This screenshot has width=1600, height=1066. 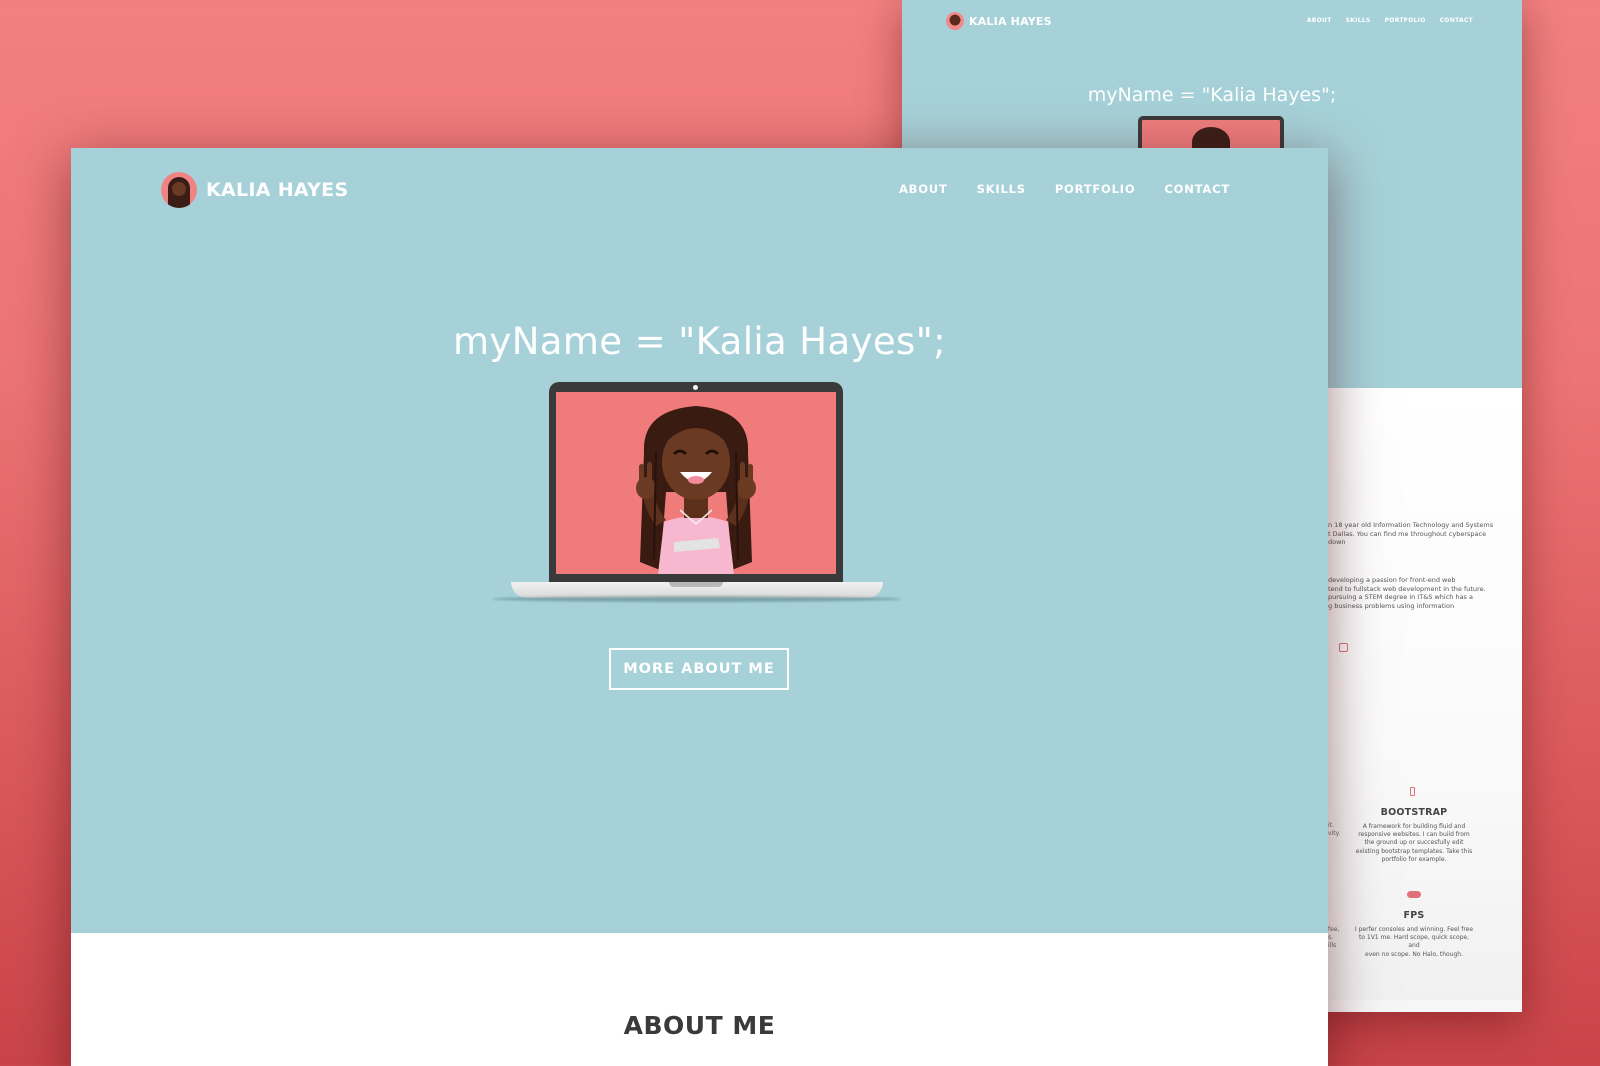 I want to click on avatar, so click(x=179, y=190).